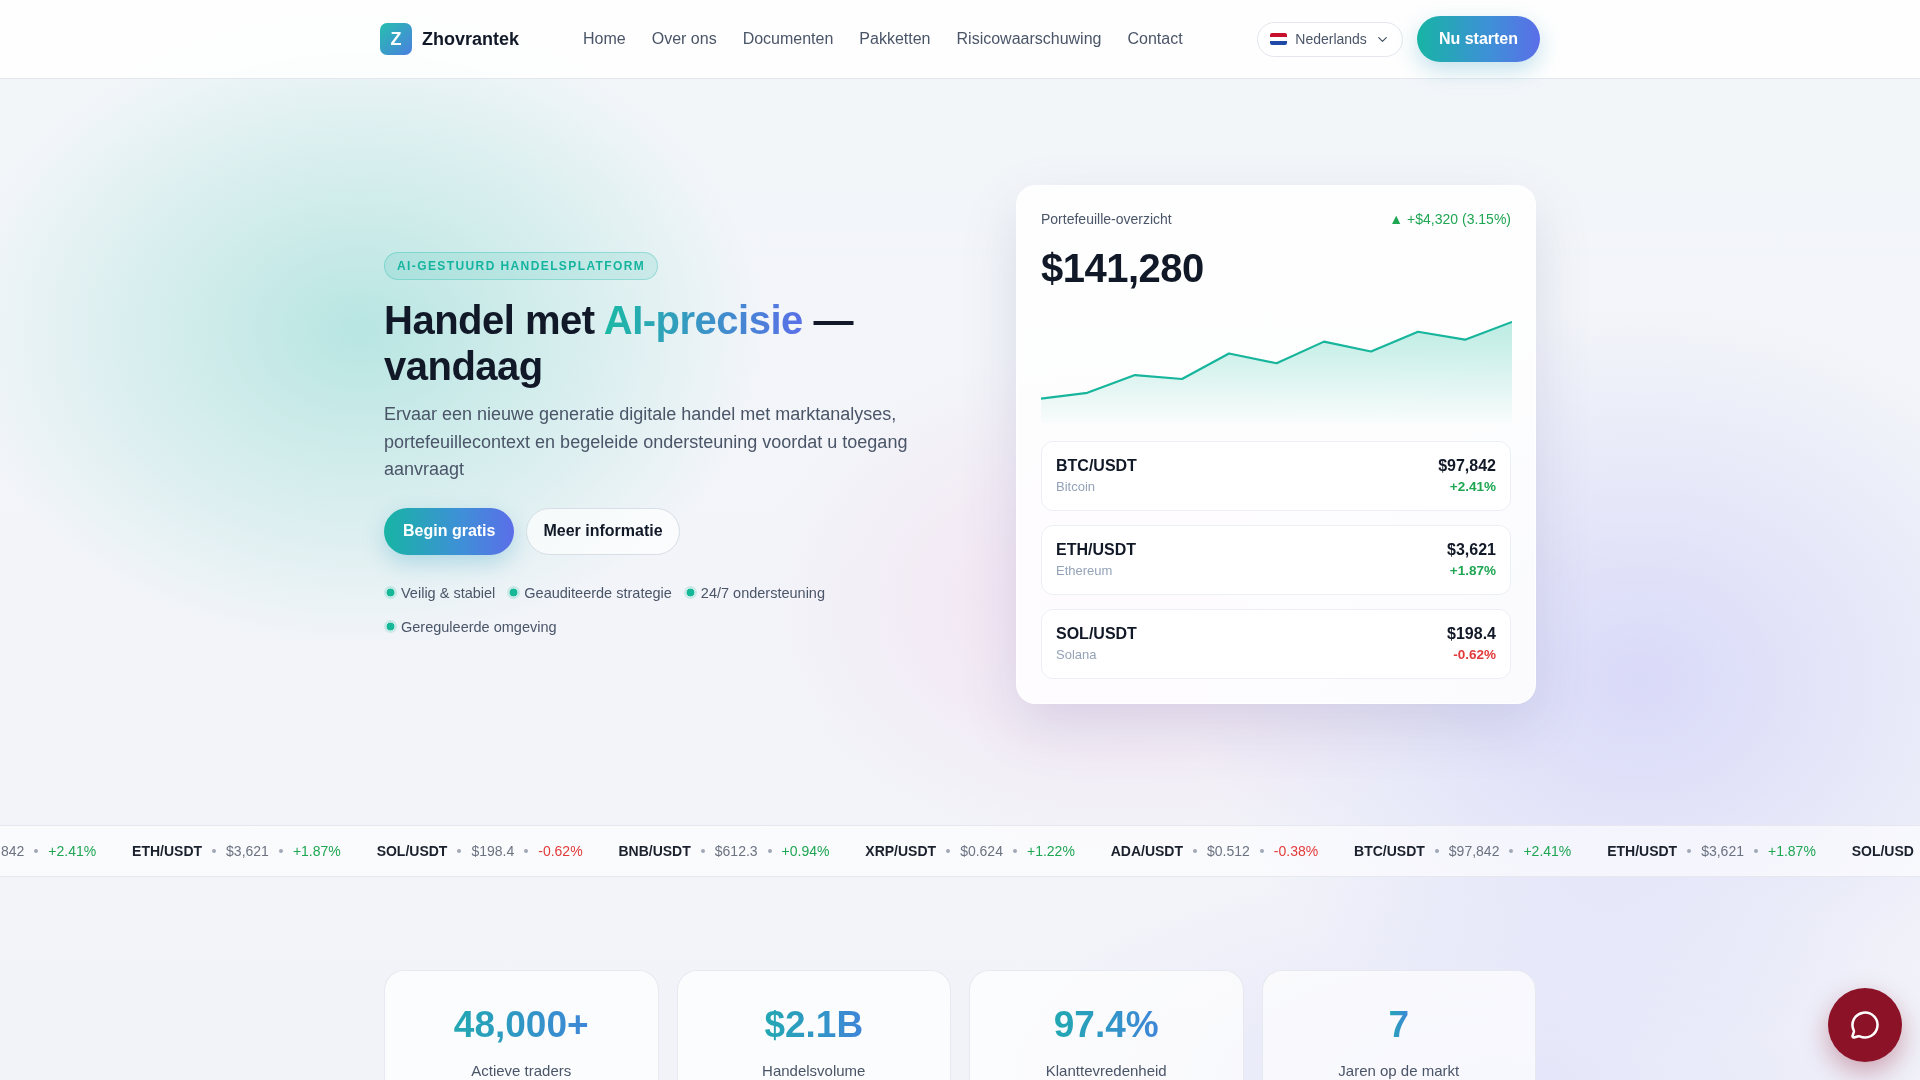 The width and height of the screenshot is (1920, 1080). I want to click on ticker-price: $0.512, so click(1228, 851).